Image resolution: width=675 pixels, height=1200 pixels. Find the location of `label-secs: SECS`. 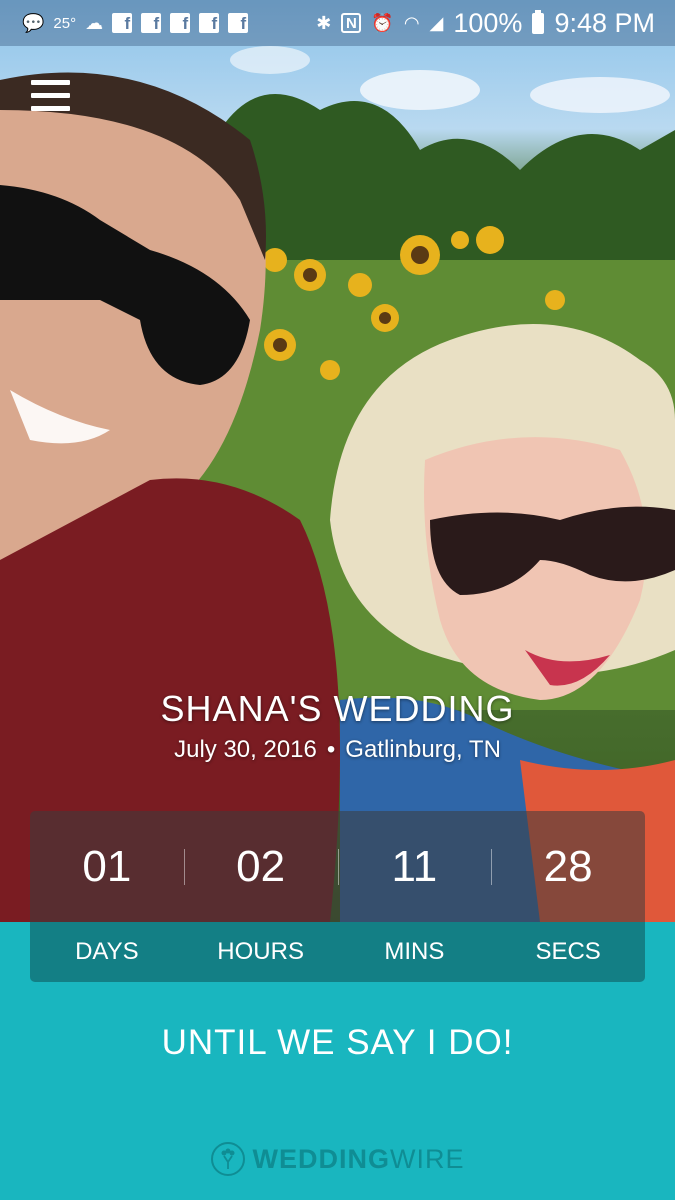

label-secs: SECS is located at coordinates (568, 951).